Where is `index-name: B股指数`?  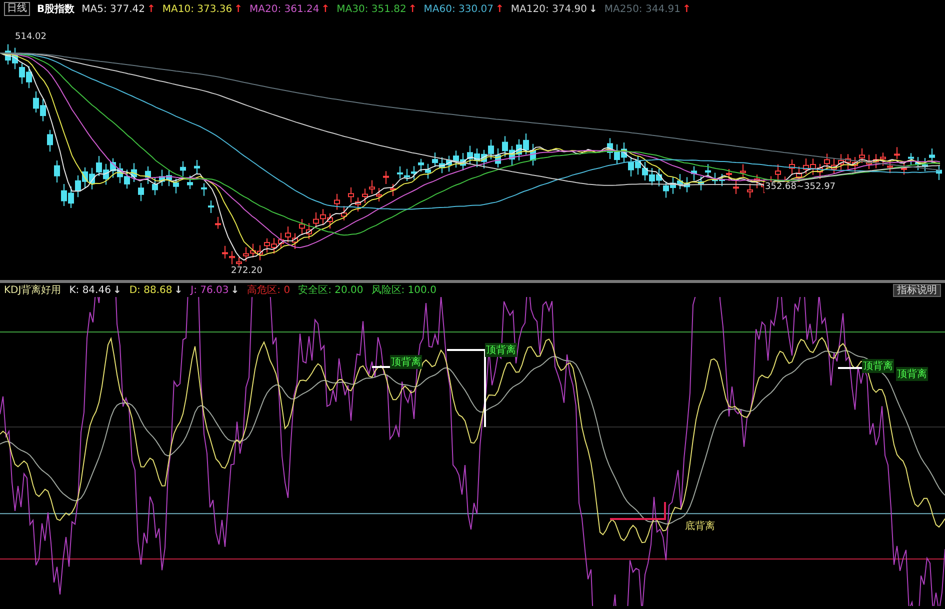
index-name: B股指数 is located at coordinates (56, 9).